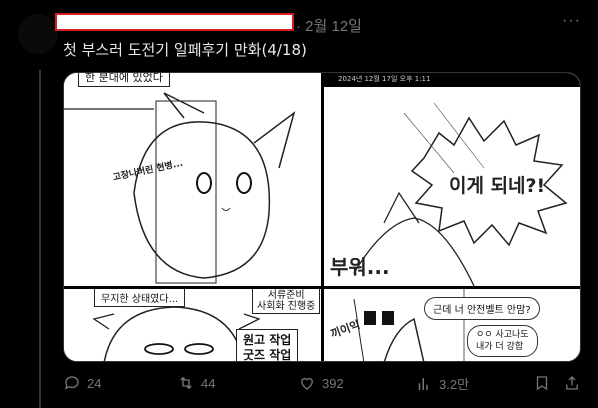  I want to click on work-caption: 원고 작업 굿즈 작업, so click(267, 345).